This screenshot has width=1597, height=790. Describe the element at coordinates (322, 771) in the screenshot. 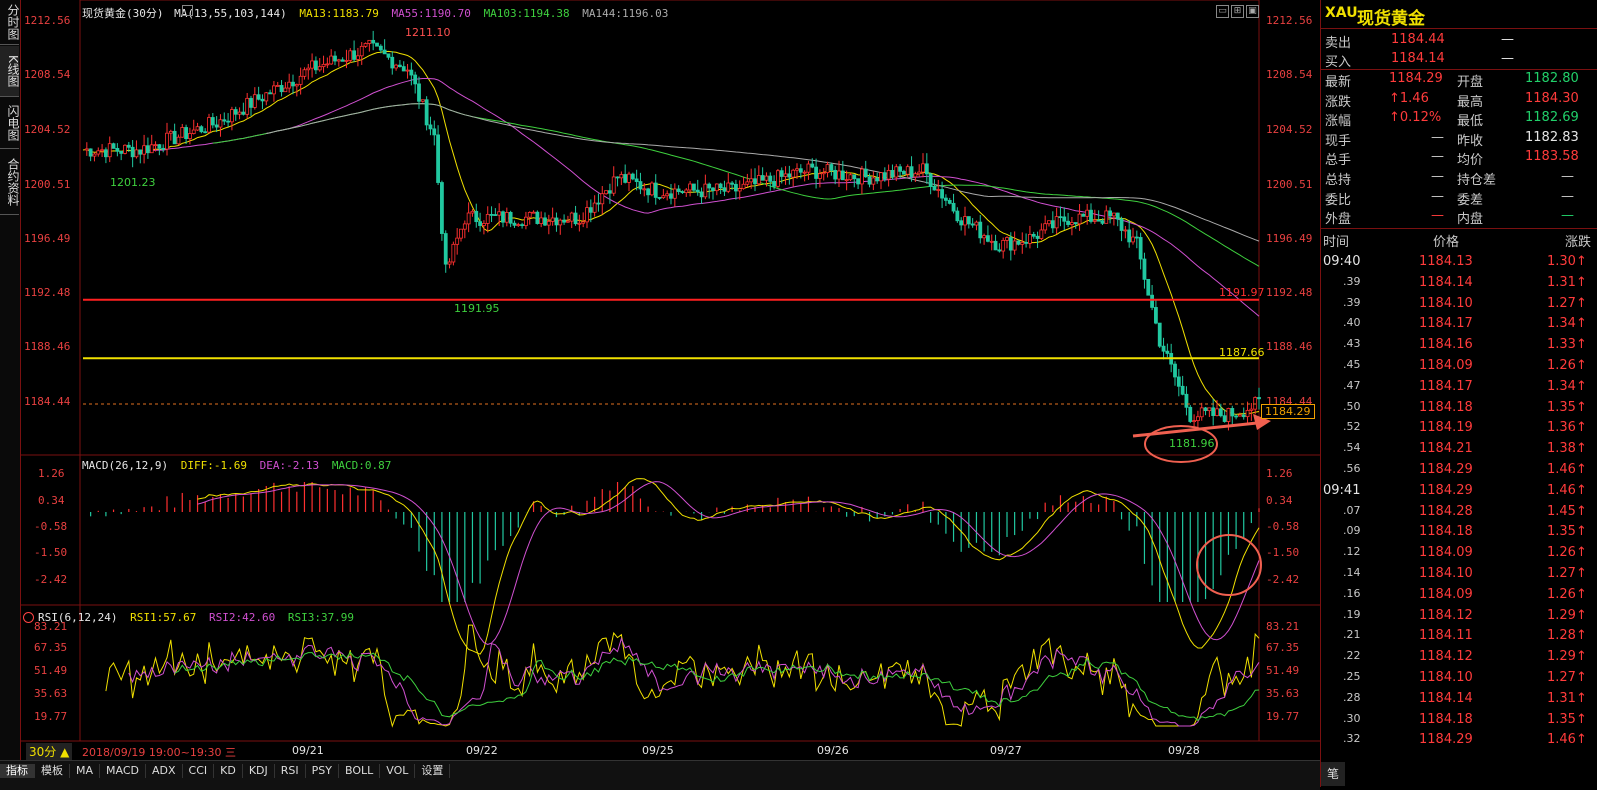

I see `tab-psy: PSY` at that location.